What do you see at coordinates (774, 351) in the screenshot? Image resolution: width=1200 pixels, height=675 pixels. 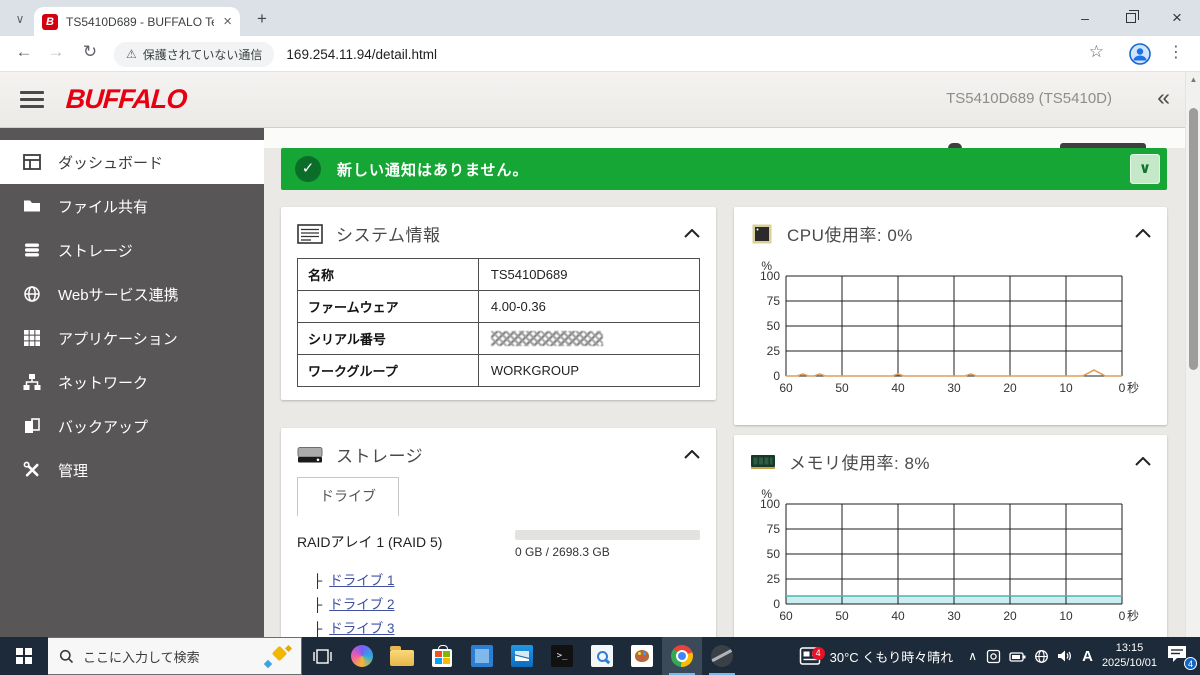 I see `svg-text: 25` at bounding box center [774, 351].